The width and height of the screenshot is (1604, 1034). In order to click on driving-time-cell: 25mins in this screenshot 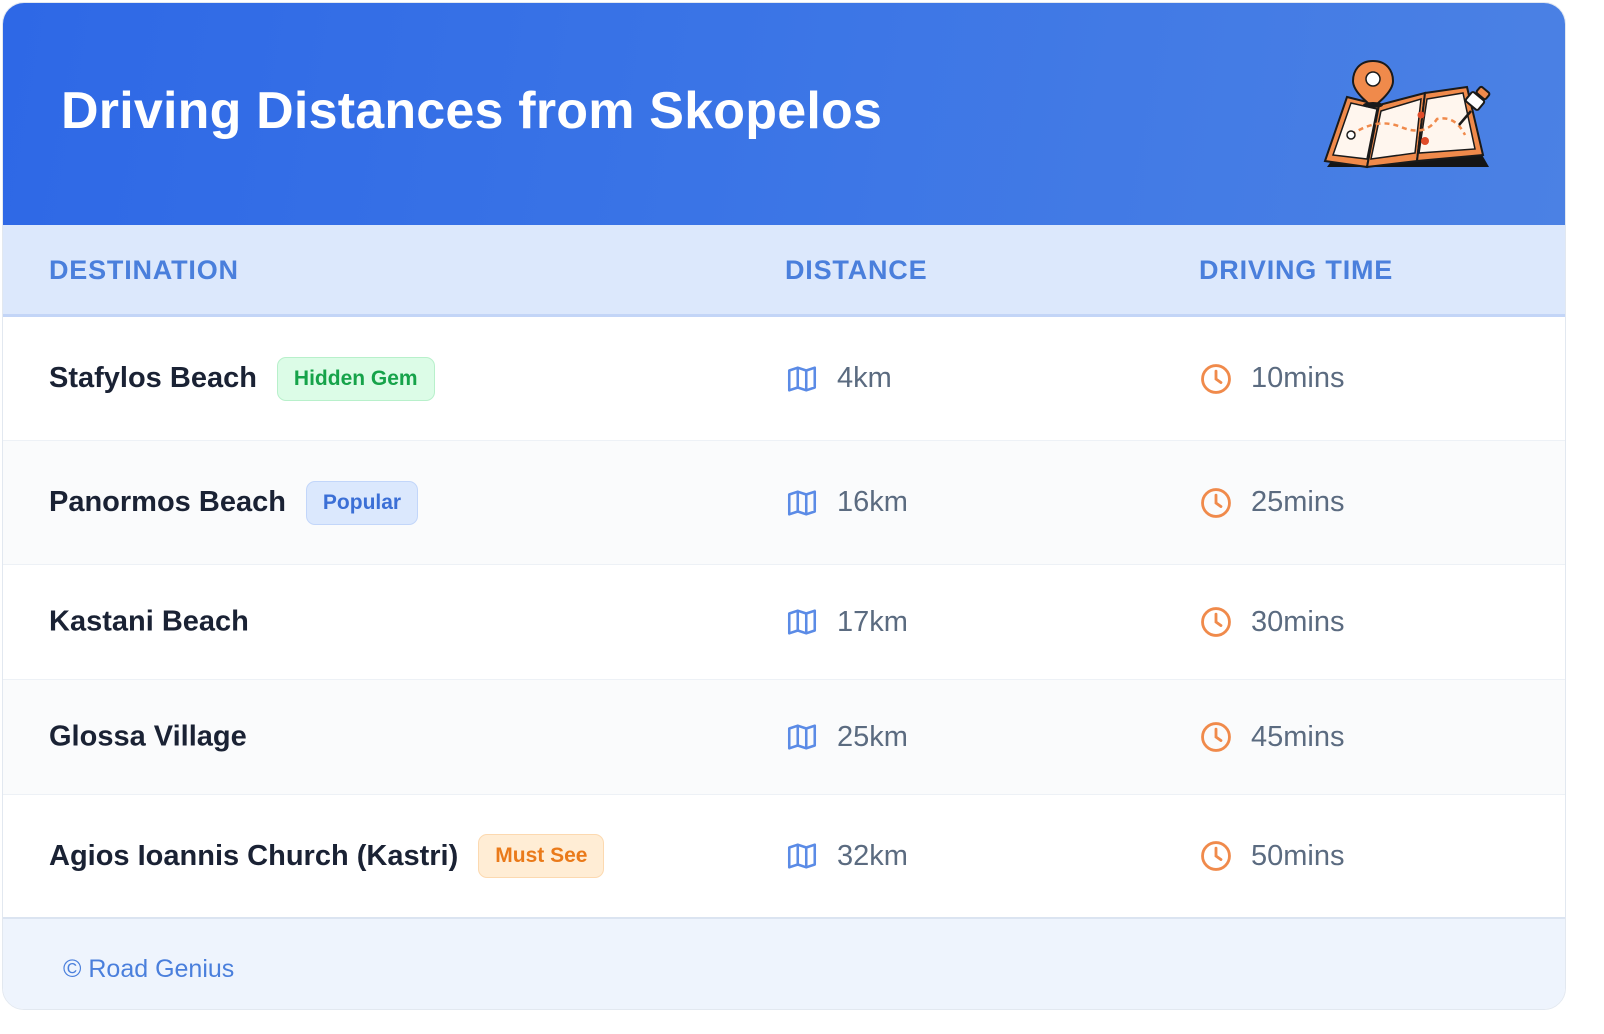, I will do `click(1272, 503)`.